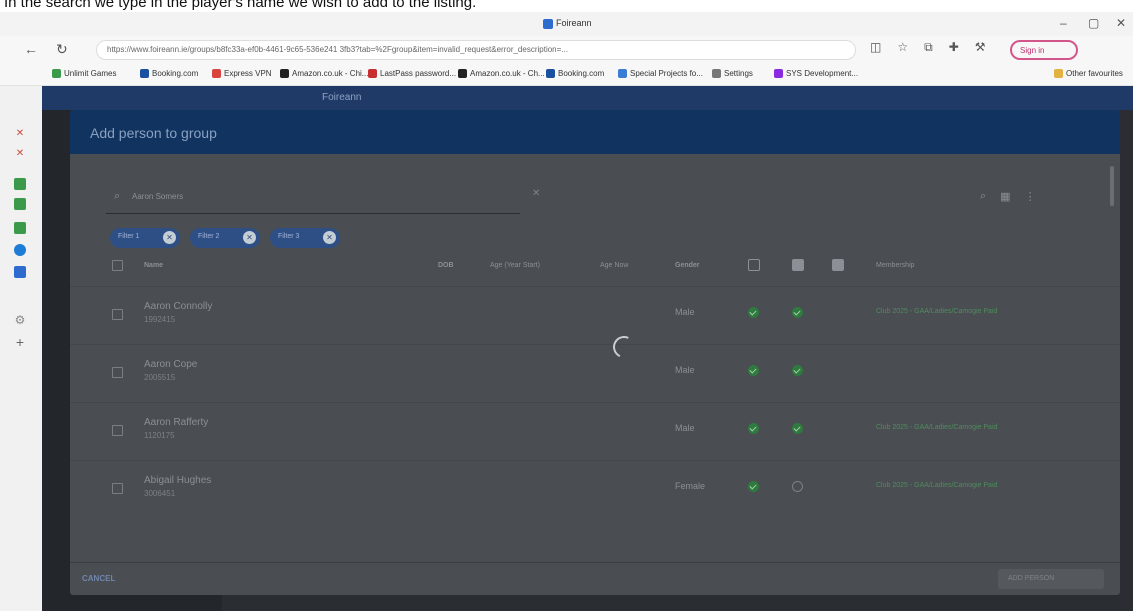 The height and width of the screenshot is (611, 1133). Describe the element at coordinates (153, 265) in the screenshot. I see `col-name: Name` at that location.